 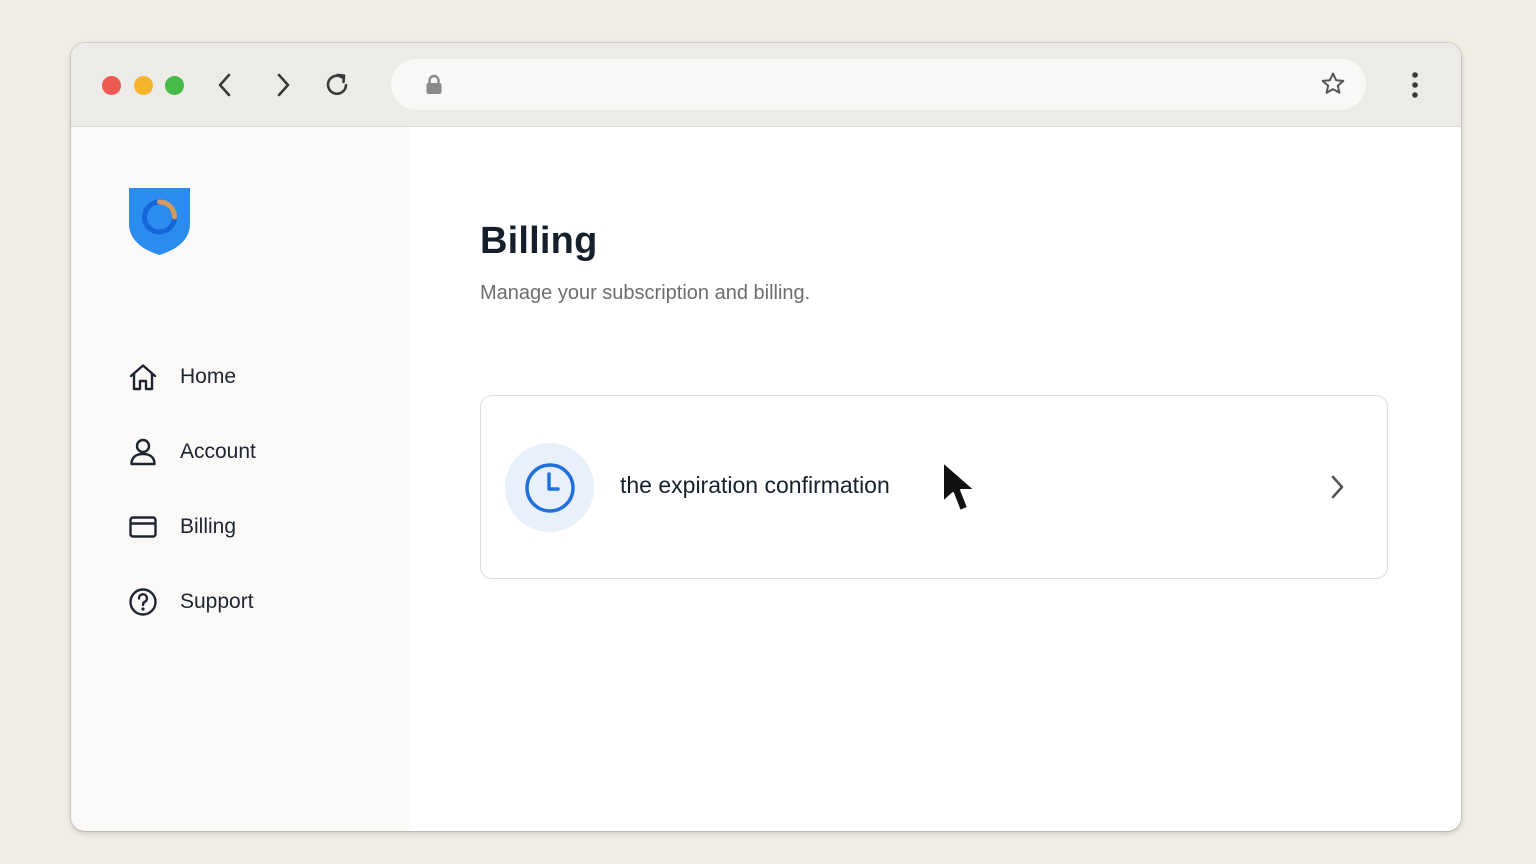 What do you see at coordinates (208, 526) in the screenshot?
I see `sidebar-item-label: Billing` at bounding box center [208, 526].